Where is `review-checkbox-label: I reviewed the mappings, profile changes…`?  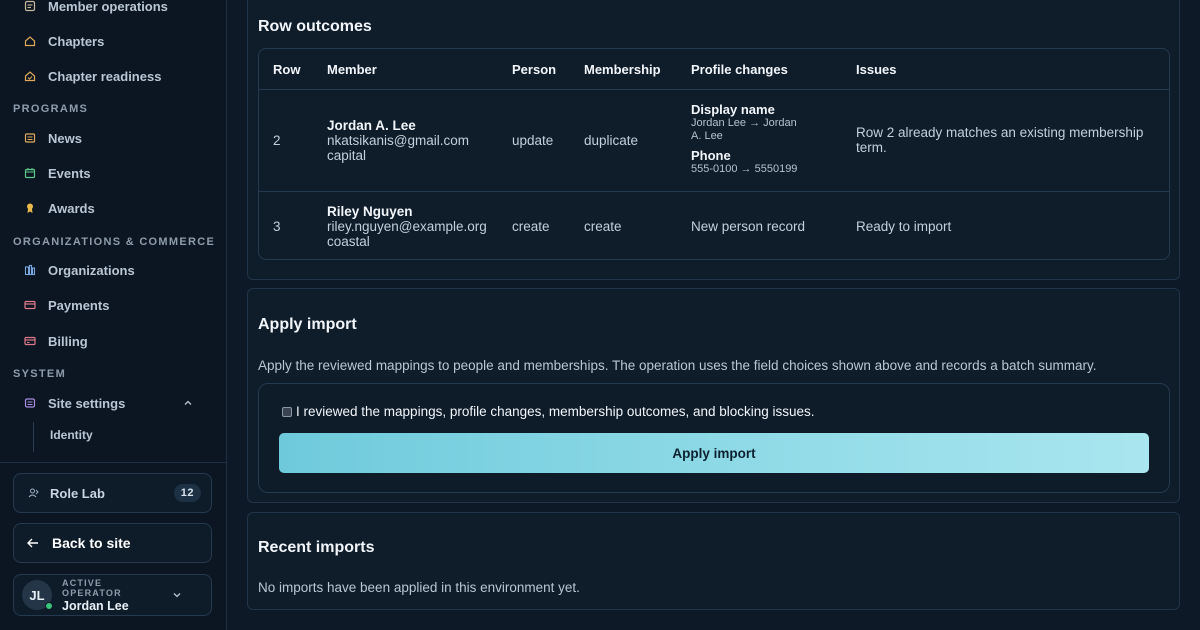
review-checkbox-label: I reviewed the mappings, profile changes… is located at coordinates (555, 411).